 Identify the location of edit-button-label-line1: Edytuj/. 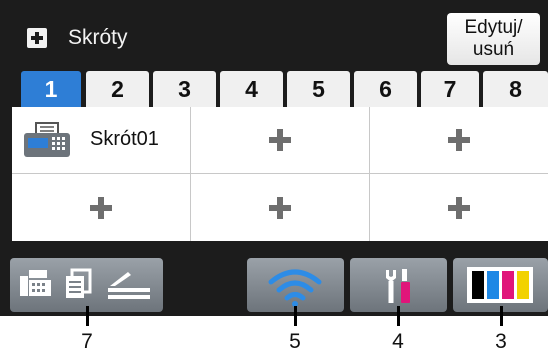
(493, 27).